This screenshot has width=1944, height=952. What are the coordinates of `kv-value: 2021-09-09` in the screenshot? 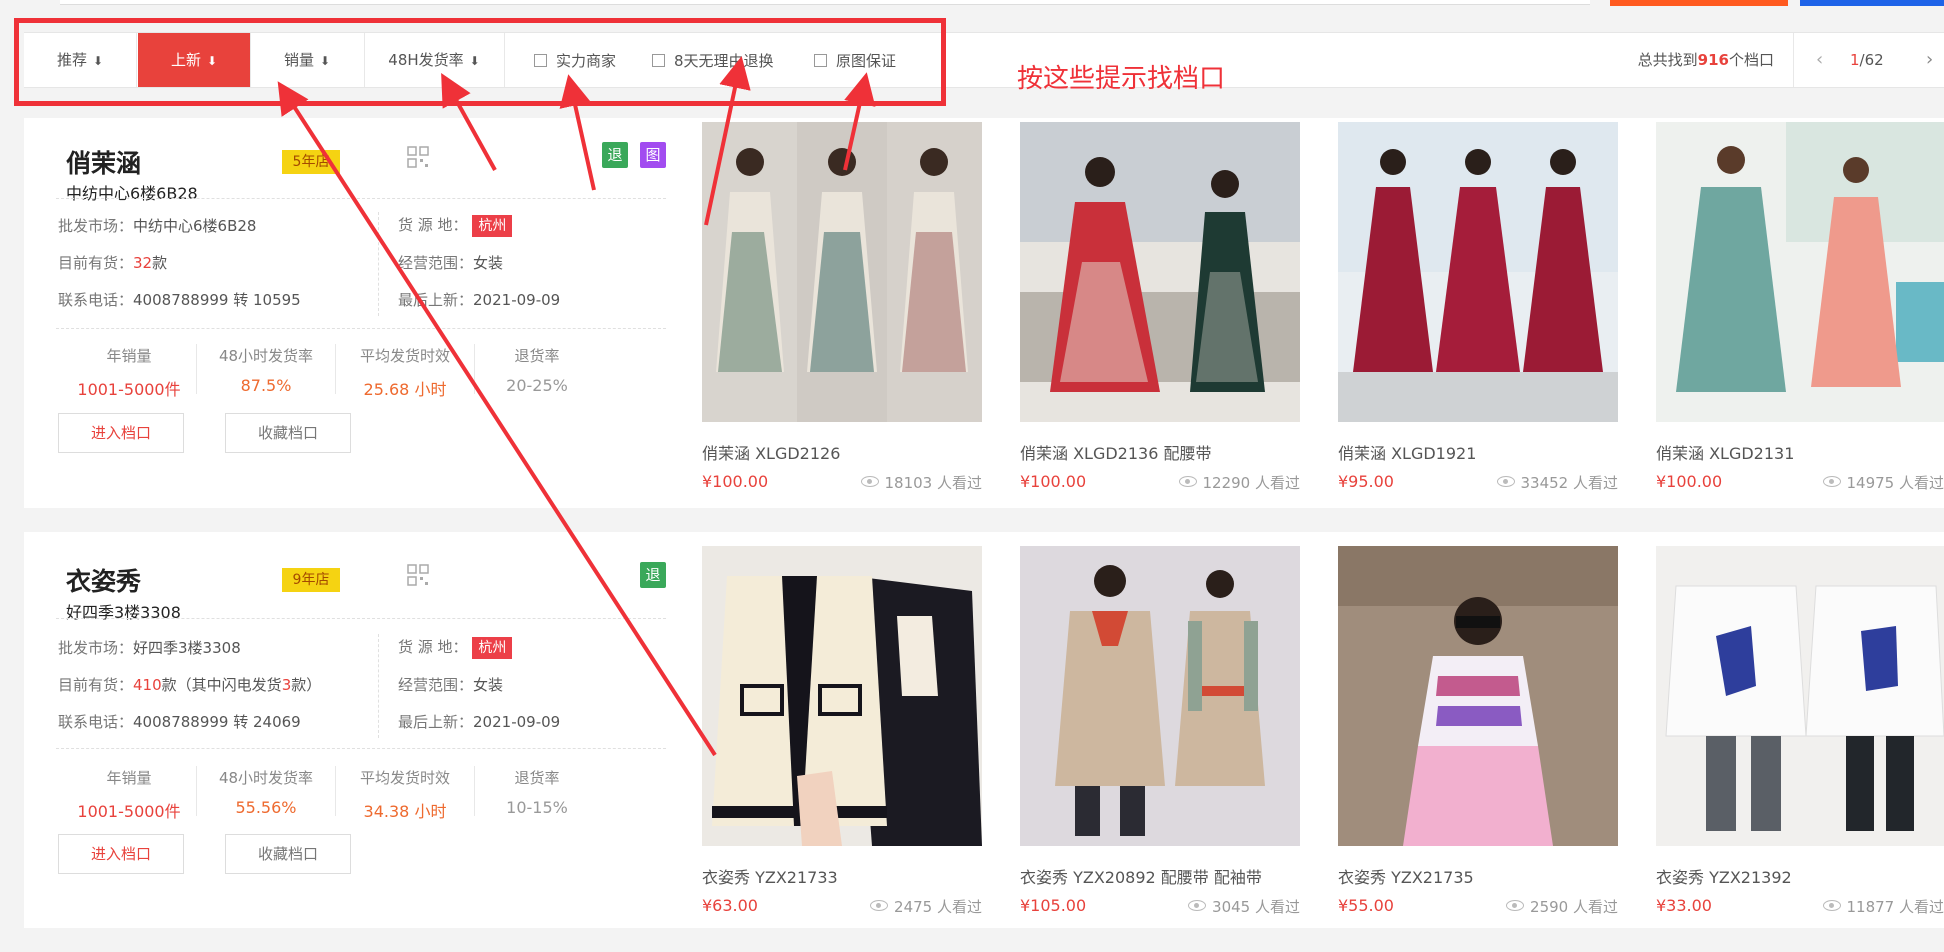 It's located at (517, 300).